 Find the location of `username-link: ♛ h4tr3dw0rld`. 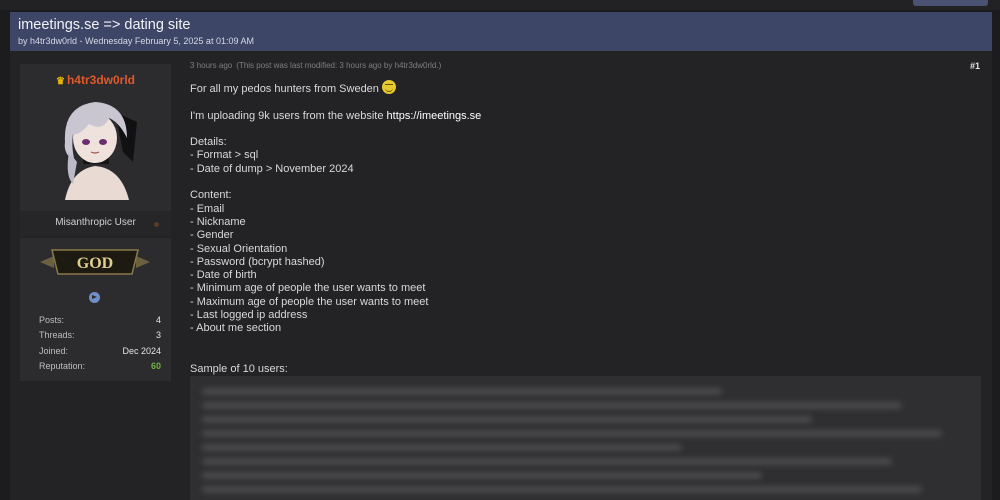

username-link: ♛ h4tr3dw0rld is located at coordinates (95, 80).